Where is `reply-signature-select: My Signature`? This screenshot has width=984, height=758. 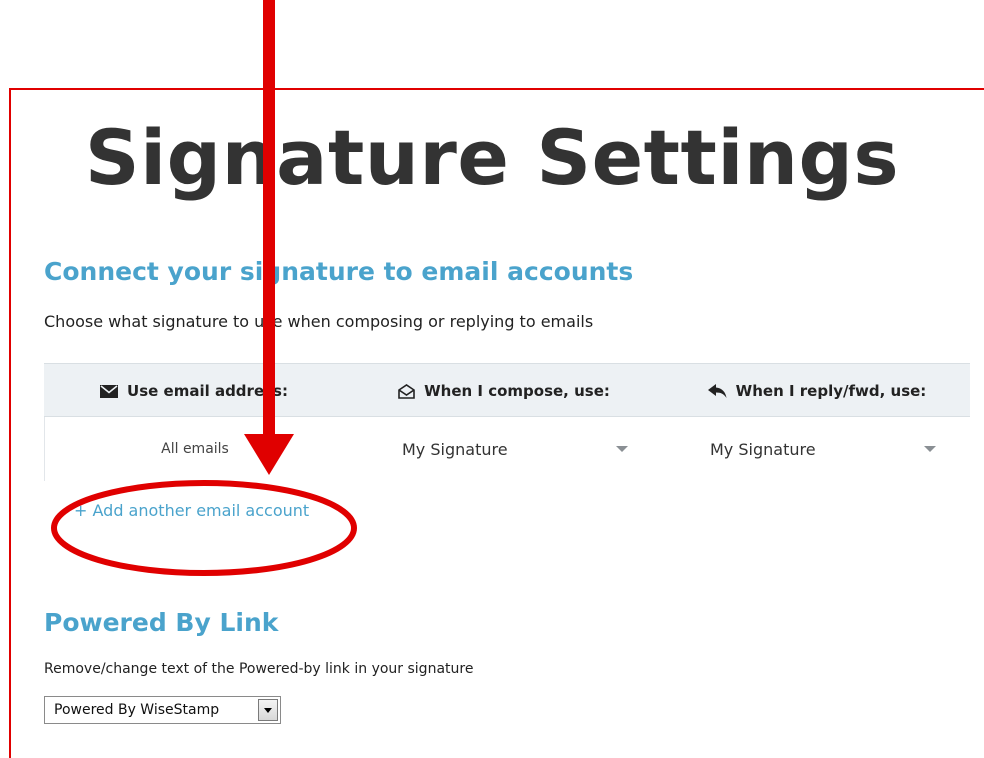
reply-signature-select: My Signature is located at coordinates (823, 449).